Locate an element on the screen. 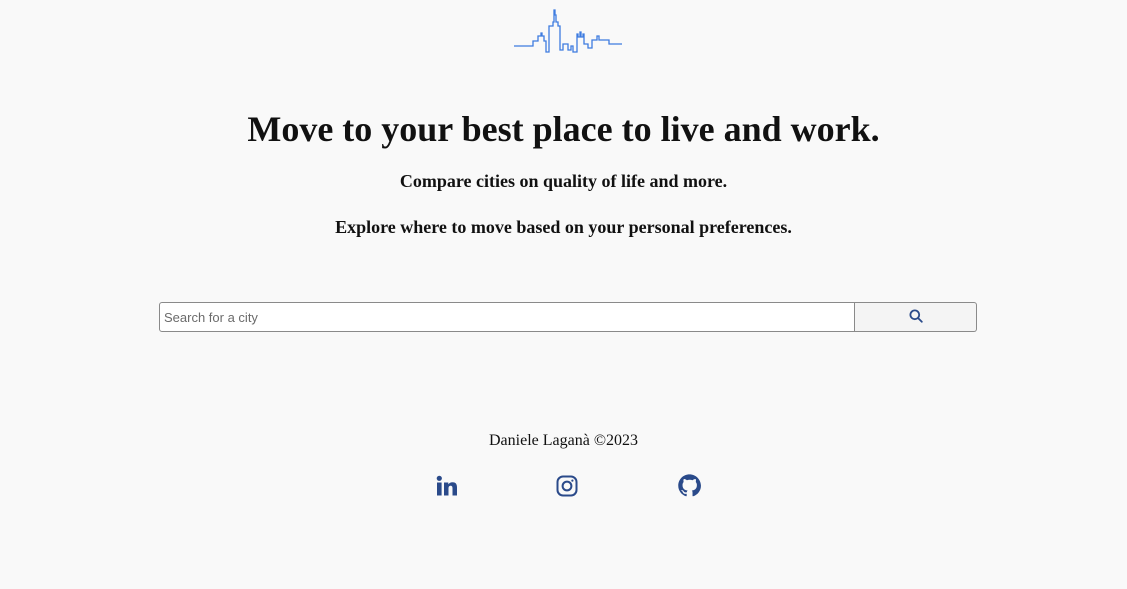 The image size is (1127, 589). github-link is located at coordinates (689, 488).